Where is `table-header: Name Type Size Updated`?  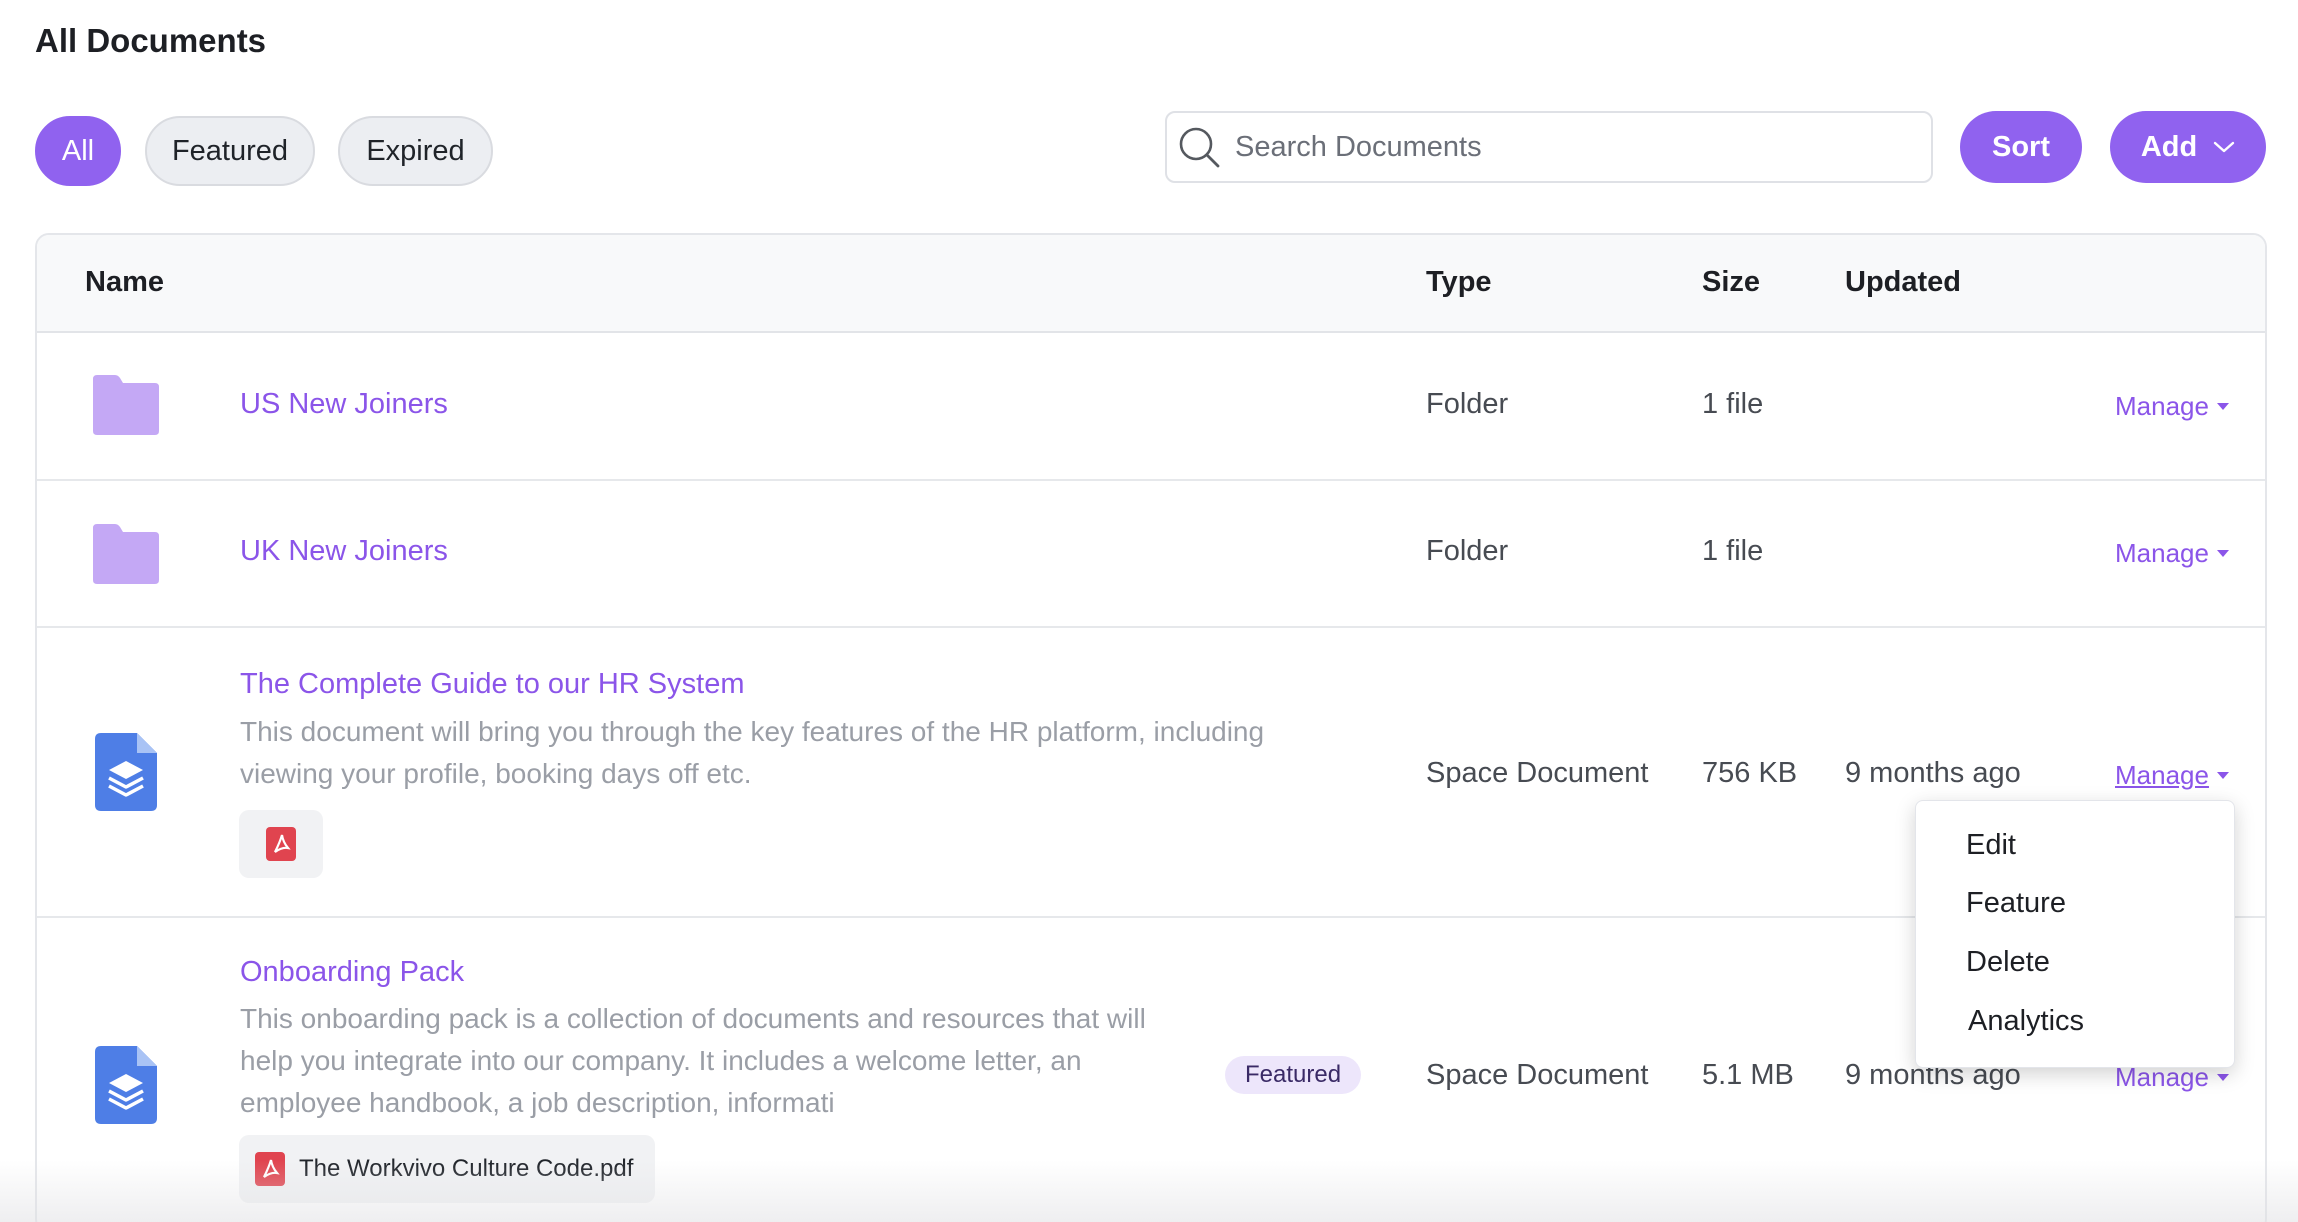 table-header: Name Type Size Updated is located at coordinates (1151, 284).